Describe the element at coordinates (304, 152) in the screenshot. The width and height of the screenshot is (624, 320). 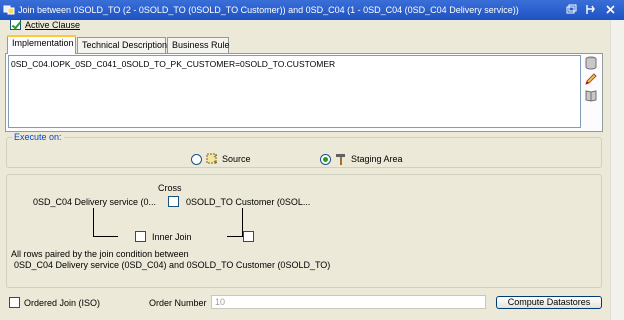
I see `execute-on-group` at that location.